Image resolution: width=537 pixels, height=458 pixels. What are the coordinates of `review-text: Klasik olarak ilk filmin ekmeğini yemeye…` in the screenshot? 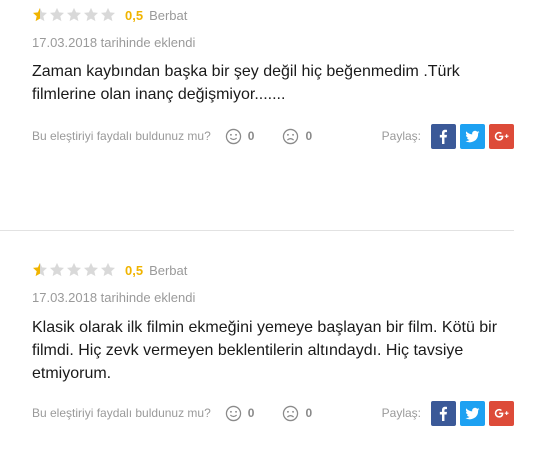 It's located at (265, 350).